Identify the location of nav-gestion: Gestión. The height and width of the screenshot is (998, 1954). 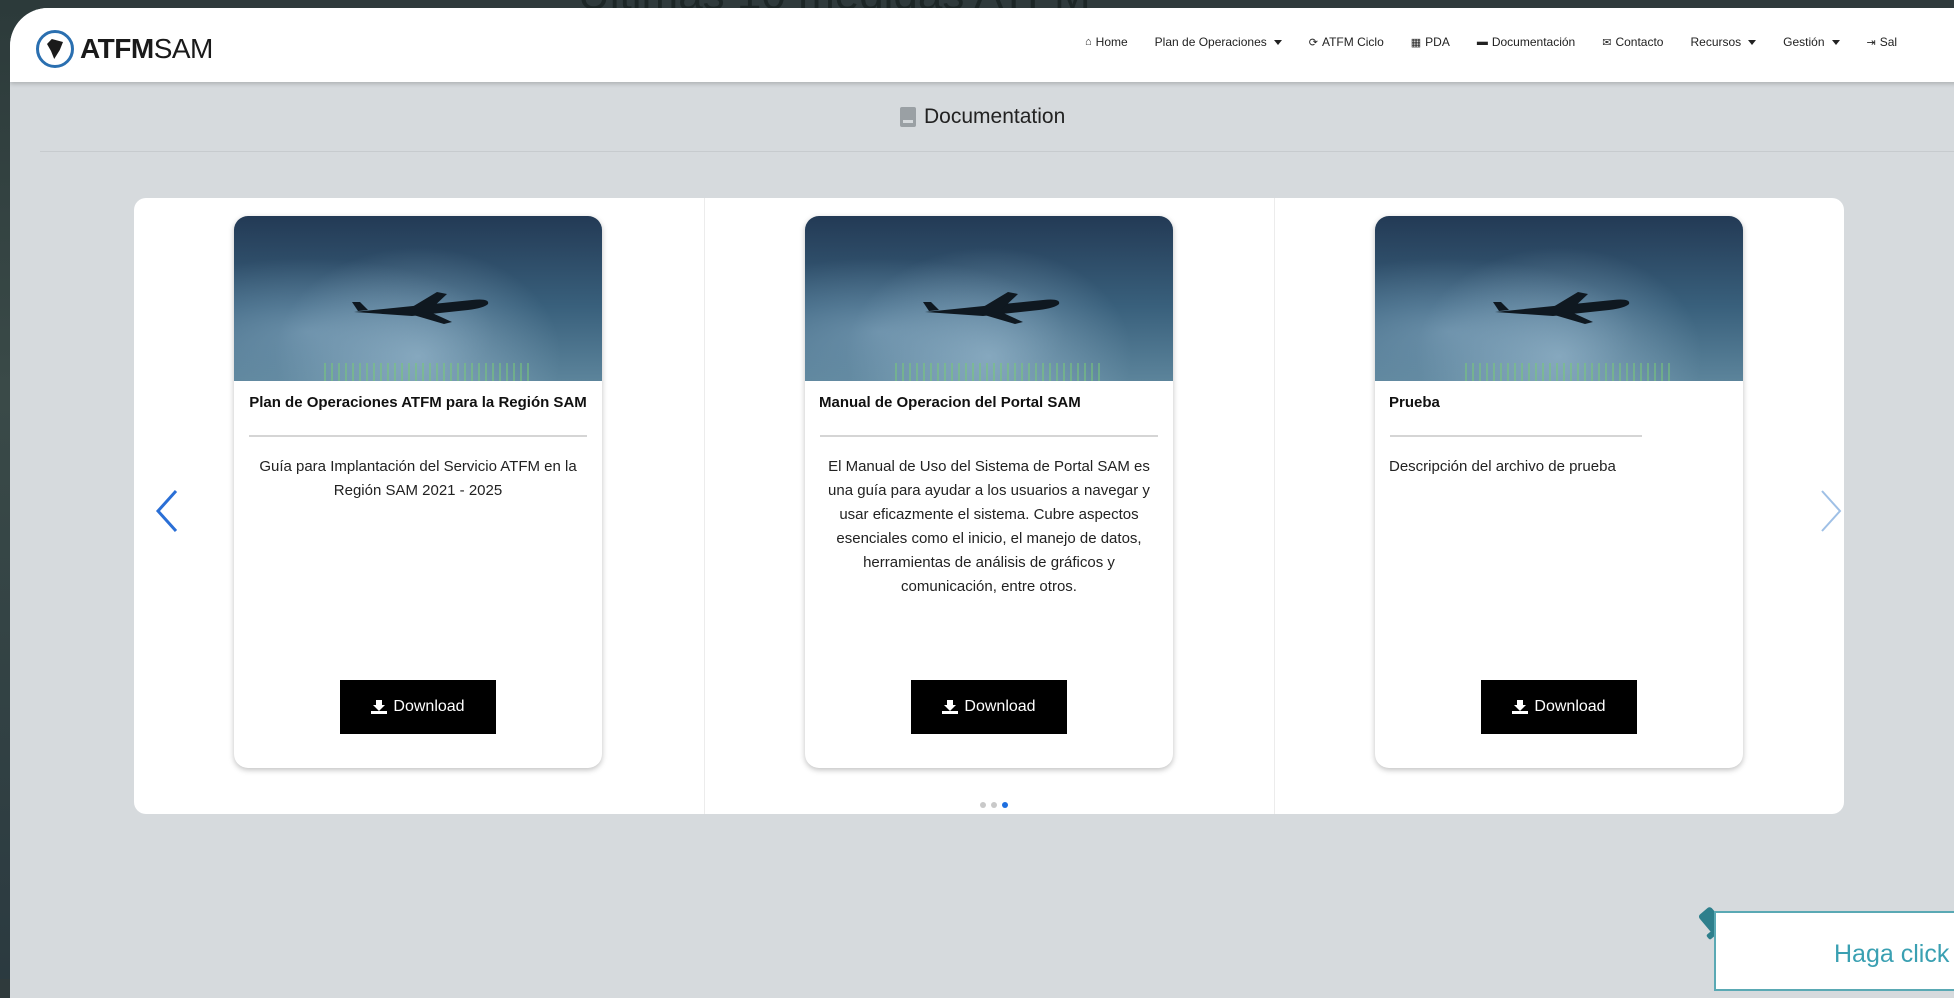
(1811, 42).